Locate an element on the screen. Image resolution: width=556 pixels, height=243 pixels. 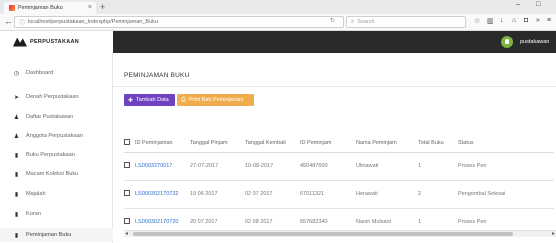
column-header: Status is located at coordinates (506, 143).